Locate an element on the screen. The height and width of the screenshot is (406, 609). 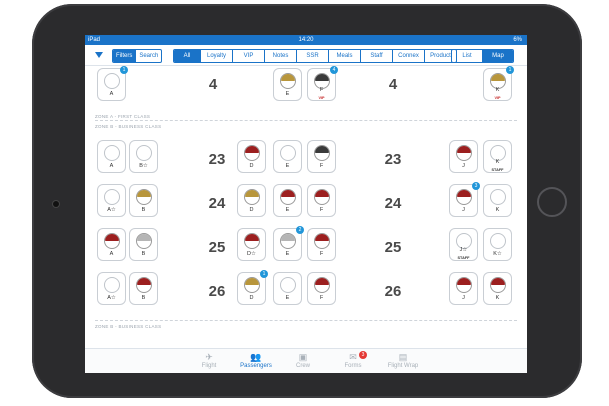
seat-23j: J is located at coordinates (463, 156).